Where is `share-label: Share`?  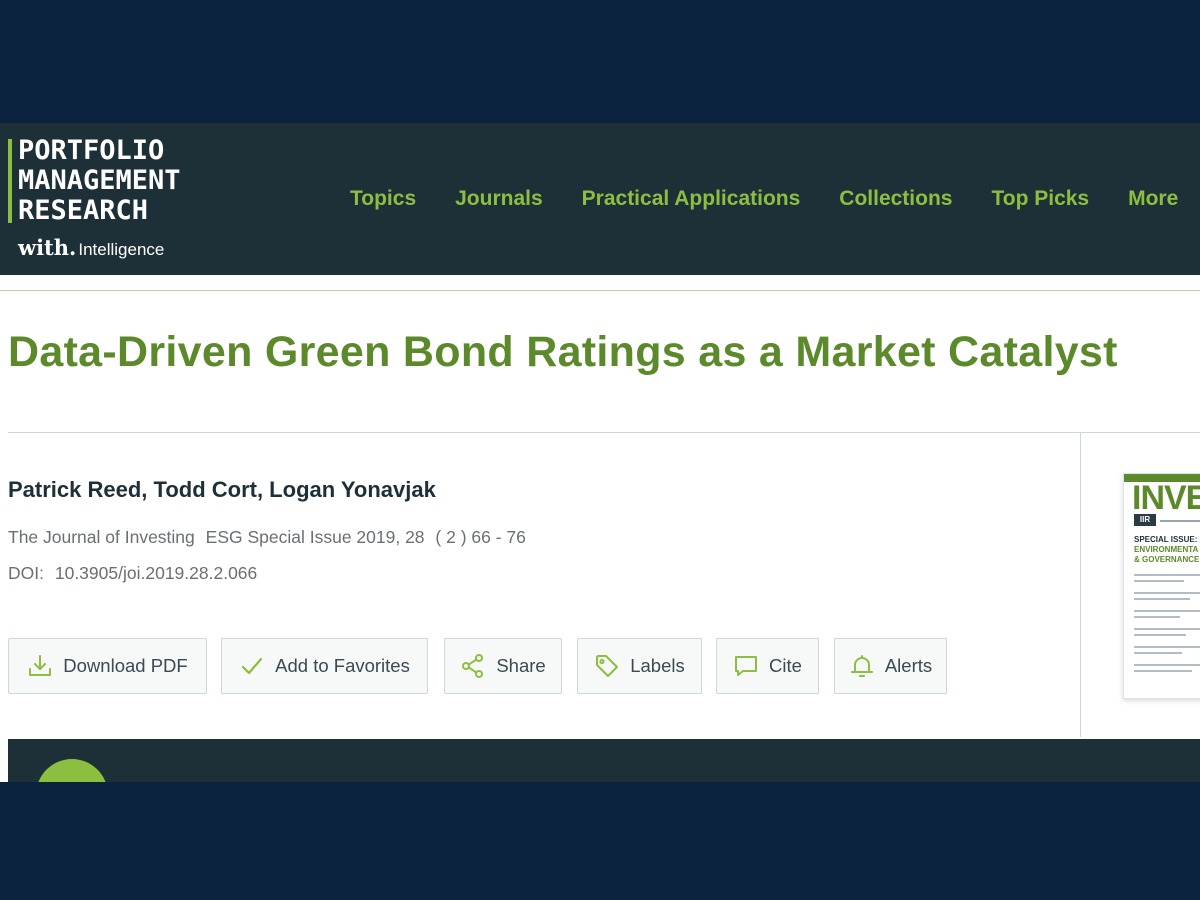 share-label: Share is located at coordinates (521, 665).